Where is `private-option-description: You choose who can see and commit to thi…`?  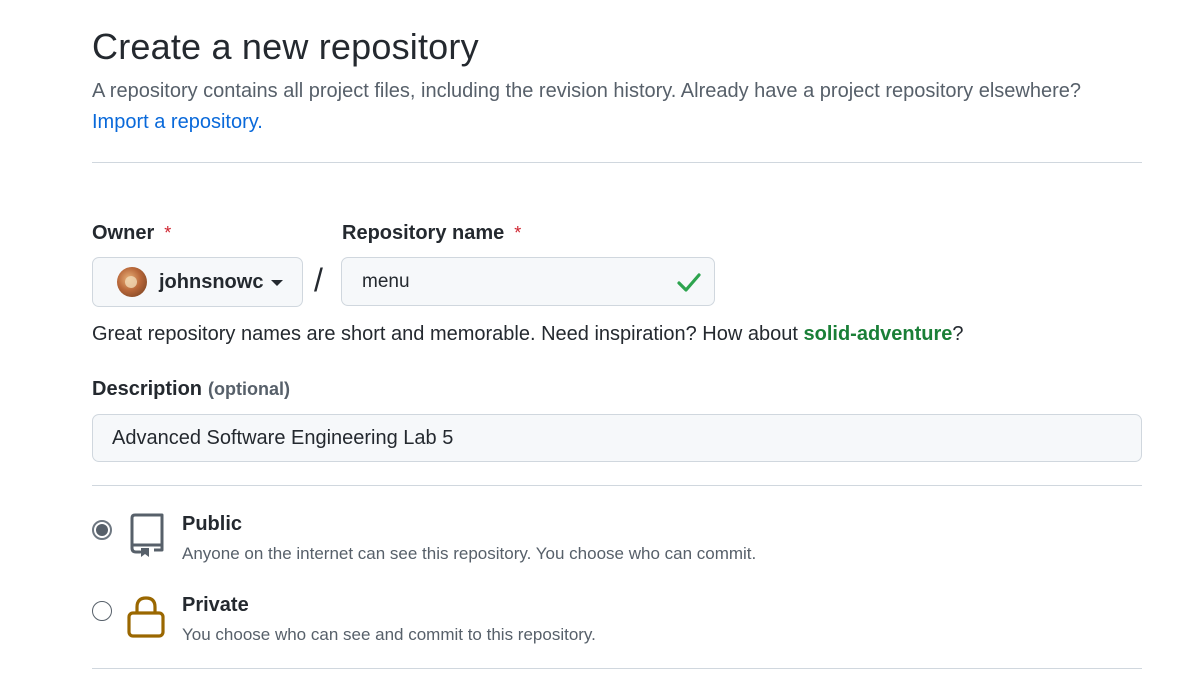 private-option-description: You choose who can see and commit to thi… is located at coordinates (389, 634).